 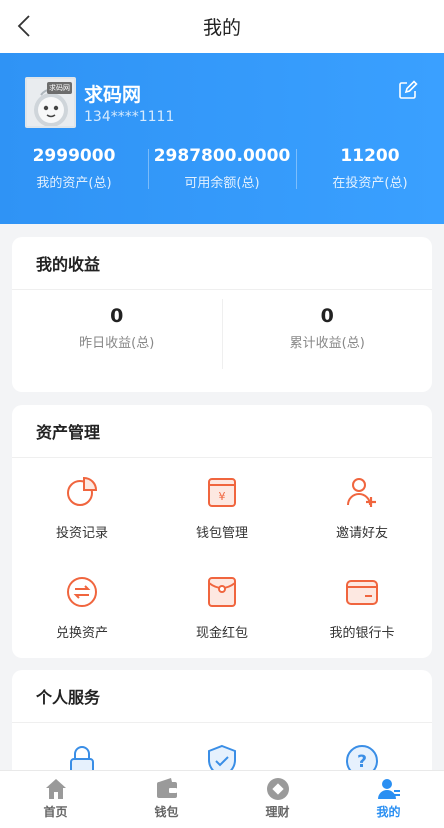 I want to click on user-phone: 134****1111, so click(x=129, y=117).